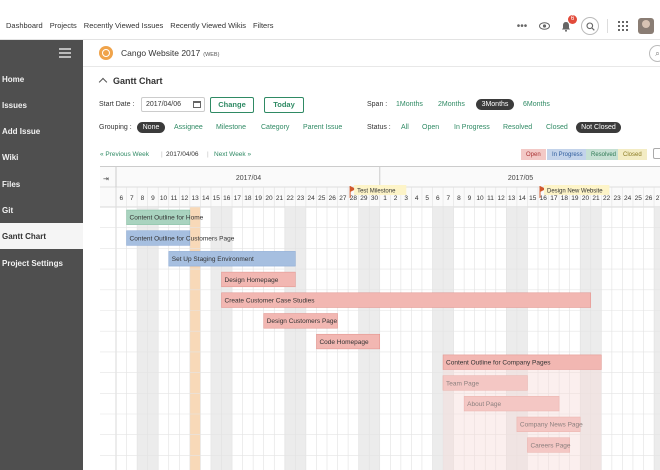  I want to click on grouping-option-none: None, so click(151, 127).